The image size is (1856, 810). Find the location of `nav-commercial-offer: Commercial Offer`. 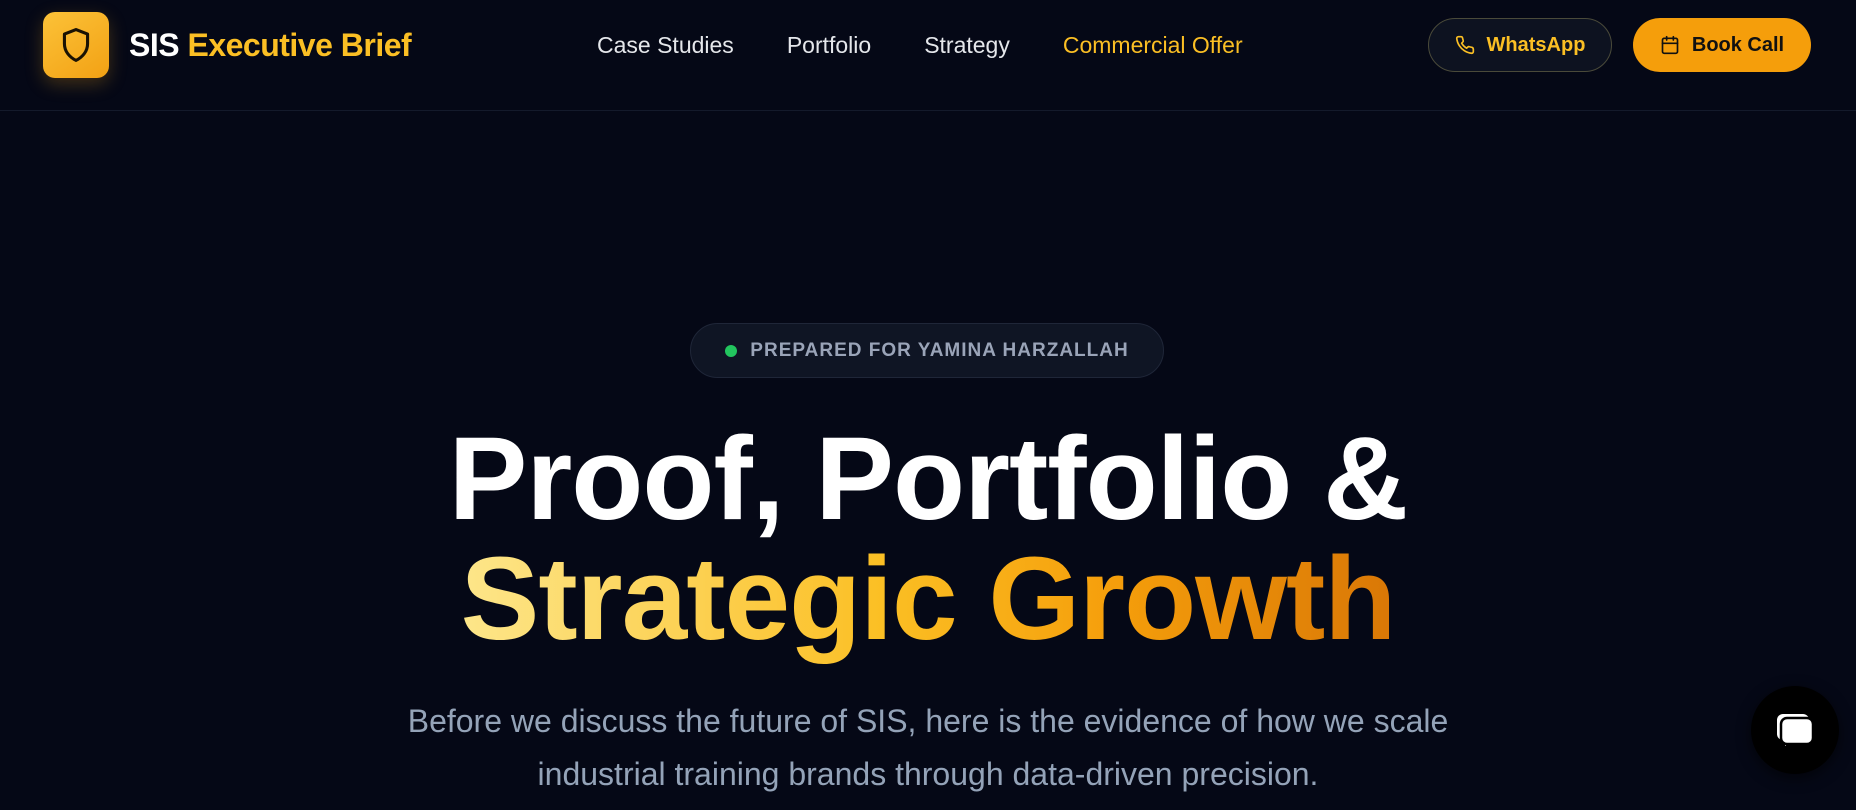

nav-commercial-offer: Commercial Offer is located at coordinates (1153, 45).